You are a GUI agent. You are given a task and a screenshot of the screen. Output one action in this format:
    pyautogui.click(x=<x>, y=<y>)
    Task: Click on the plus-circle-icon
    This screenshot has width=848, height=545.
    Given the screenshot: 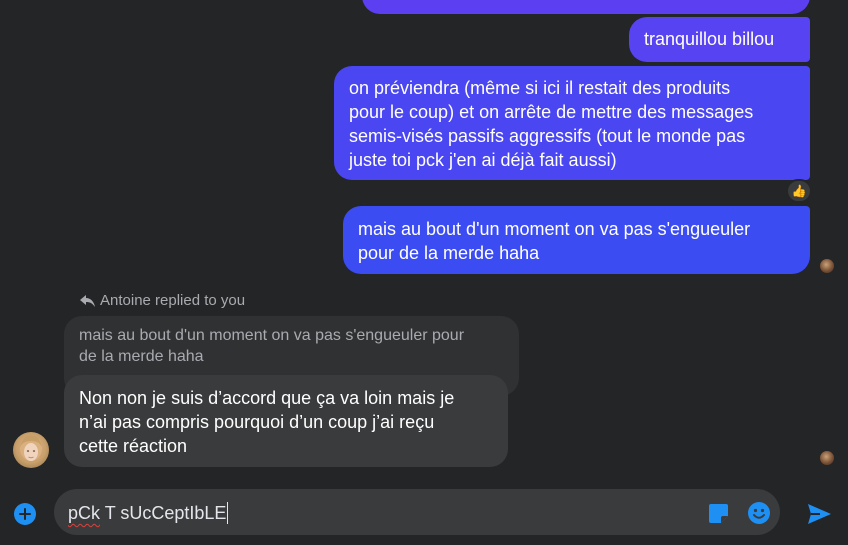 What is the action you would take?
    pyautogui.click(x=25, y=514)
    